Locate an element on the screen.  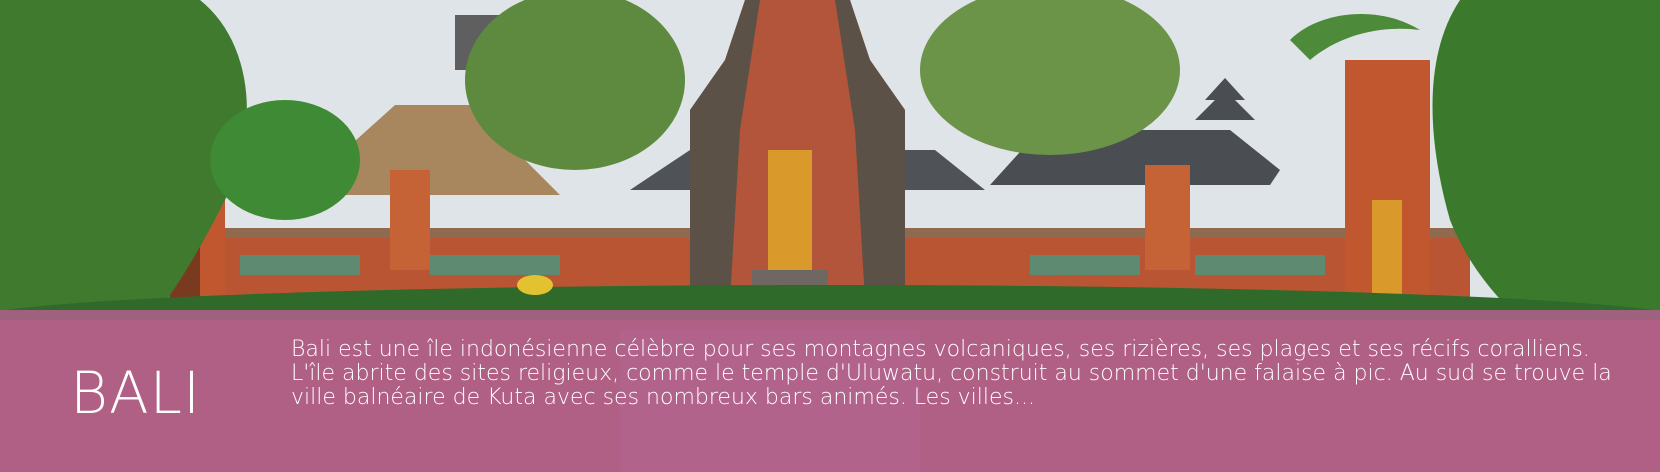
tree-left-canopy is located at coordinates (285, 160).